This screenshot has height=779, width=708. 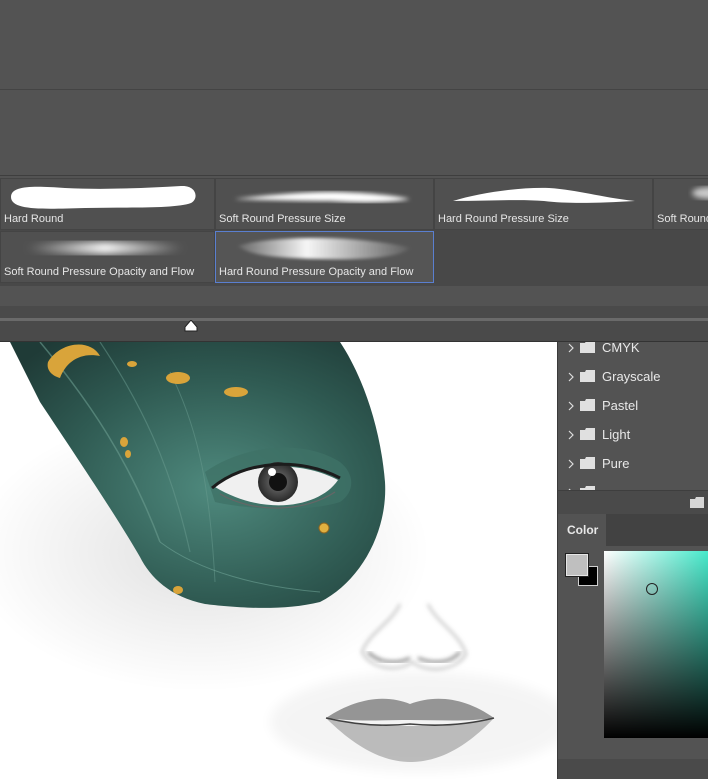 What do you see at coordinates (680, 204) in the screenshot?
I see `brush-tile-soft-round: Soft Round` at bounding box center [680, 204].